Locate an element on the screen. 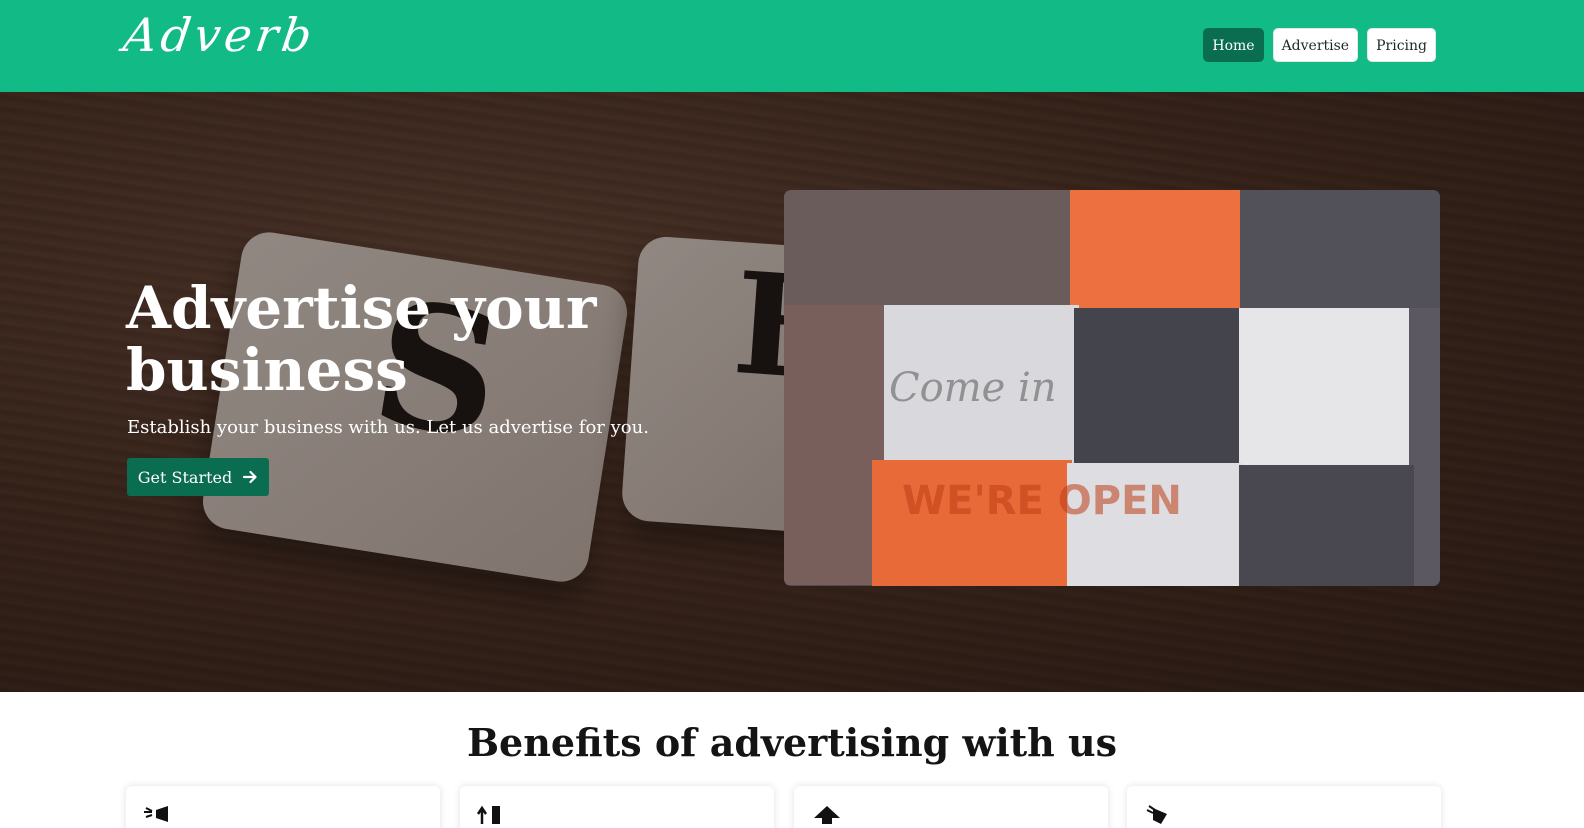  benefits-title: Benefits of advertising with us is located at coordinates (792, 742).